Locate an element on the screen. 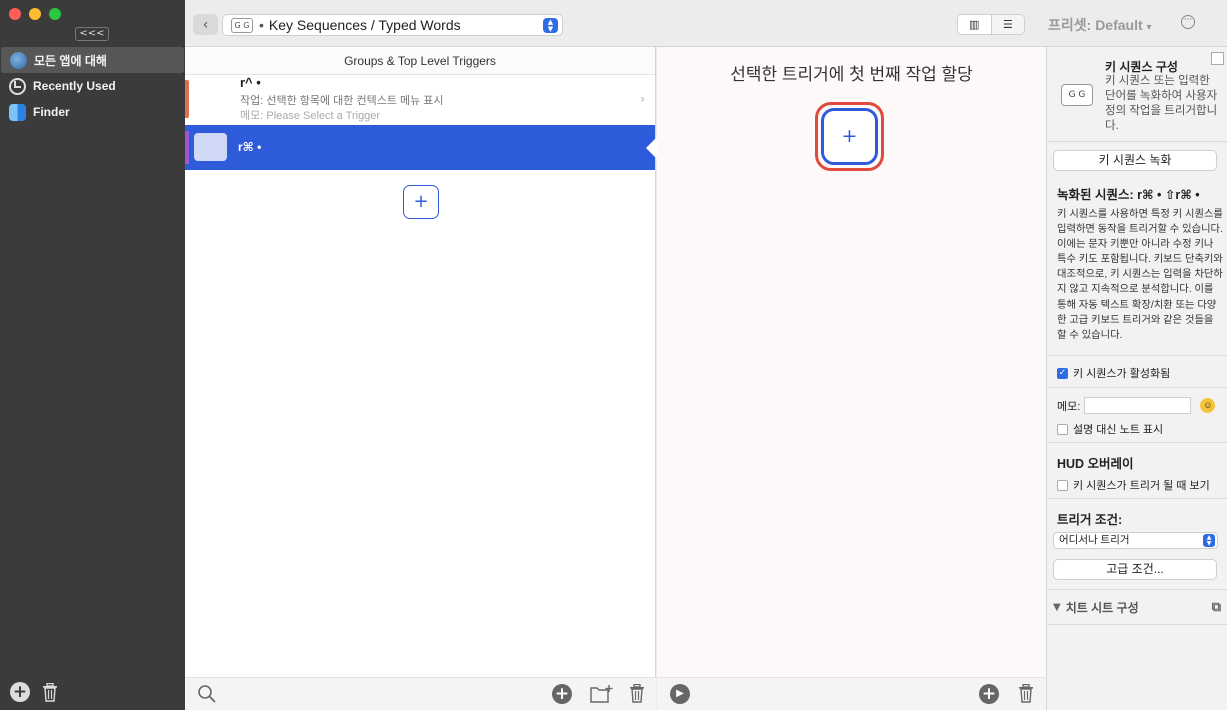 This screenshot has width=1227, height=710. copy-icon: ⧉ is located at coordinates (1216, 607).